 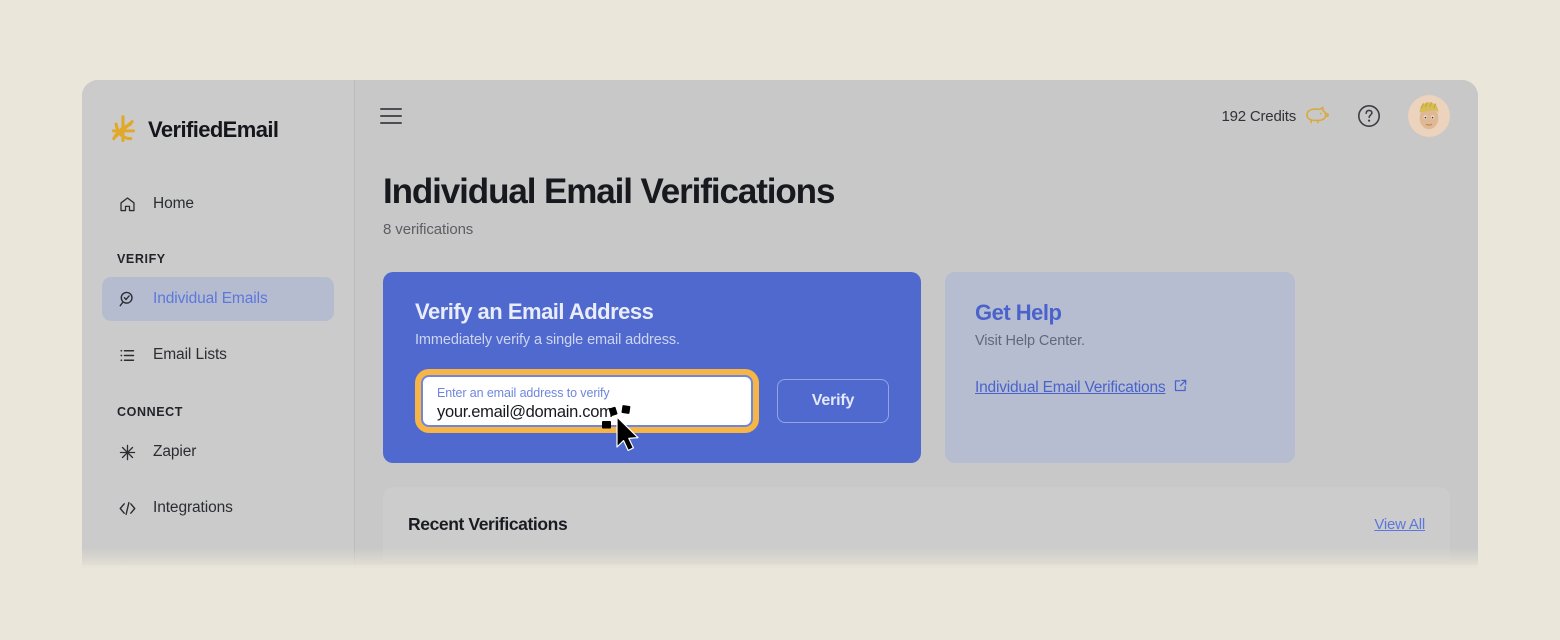 I want to click on help-card-subtitle: Visit Help Center., so click(x=1030, y=340).